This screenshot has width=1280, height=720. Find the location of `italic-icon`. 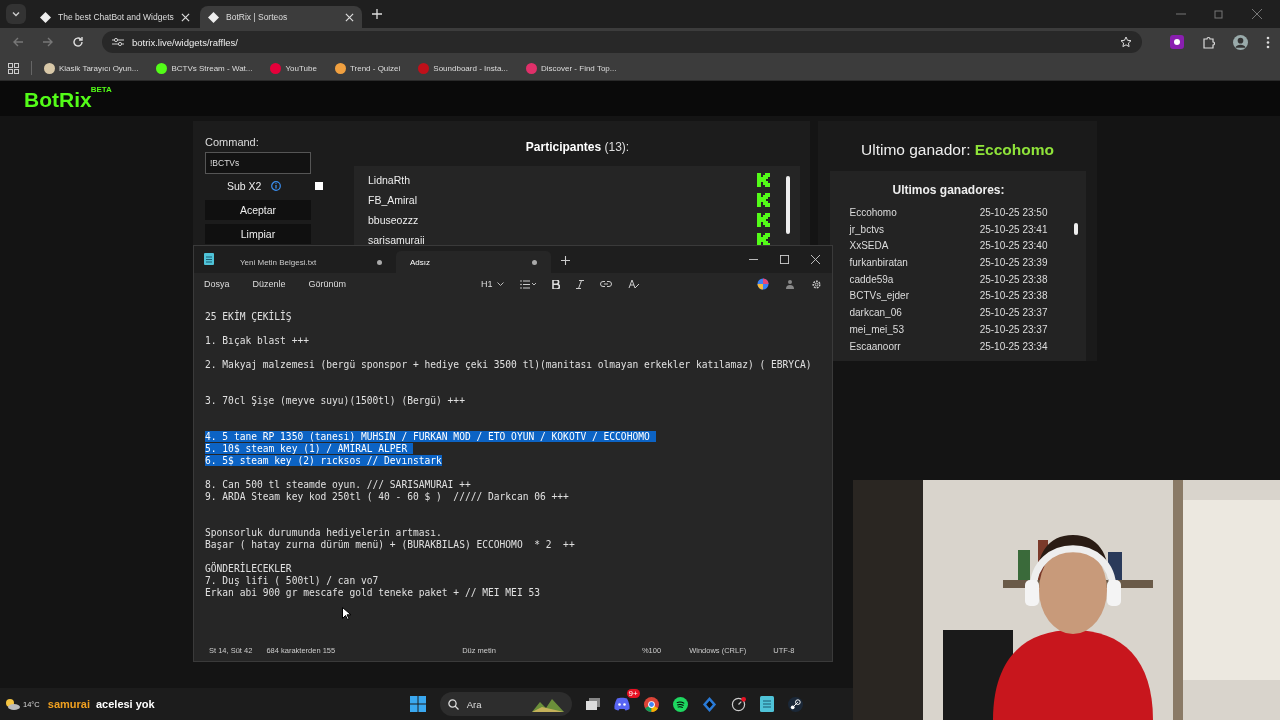

italic-icon is located at coordinates (579, 284).